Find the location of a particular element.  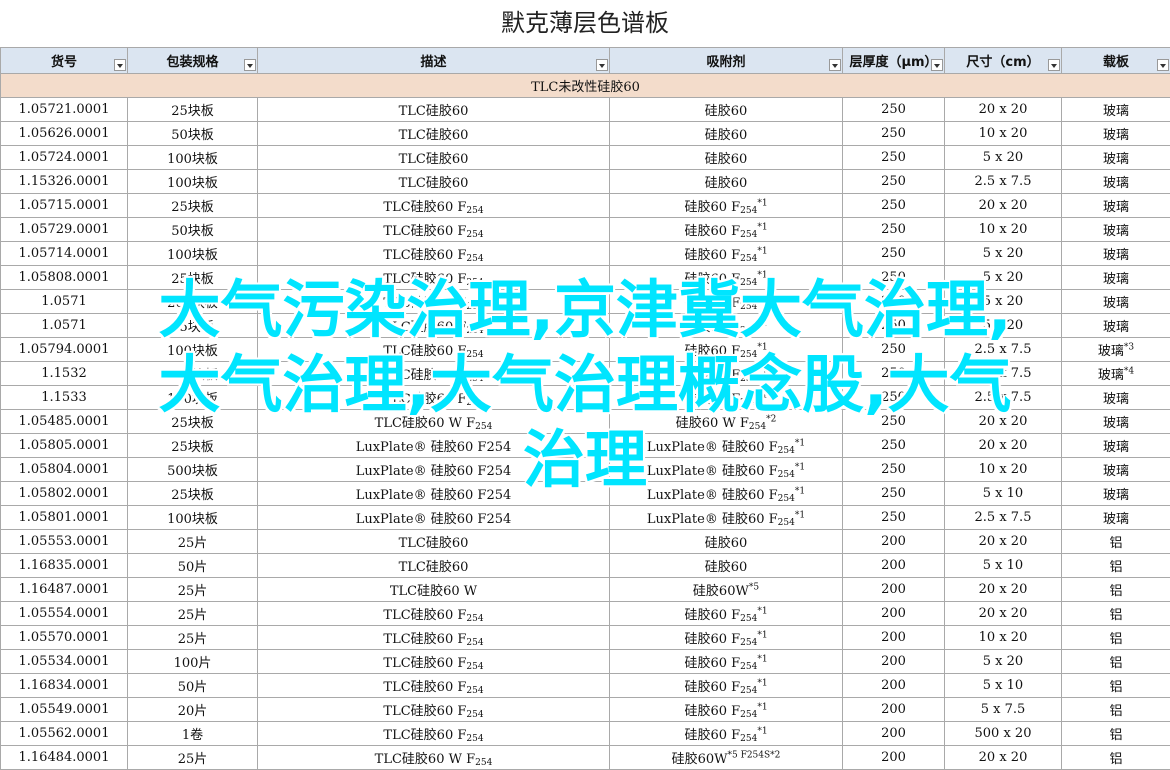

cell-item-no: 1.05801.0001 is located at coordinates (64, 518).